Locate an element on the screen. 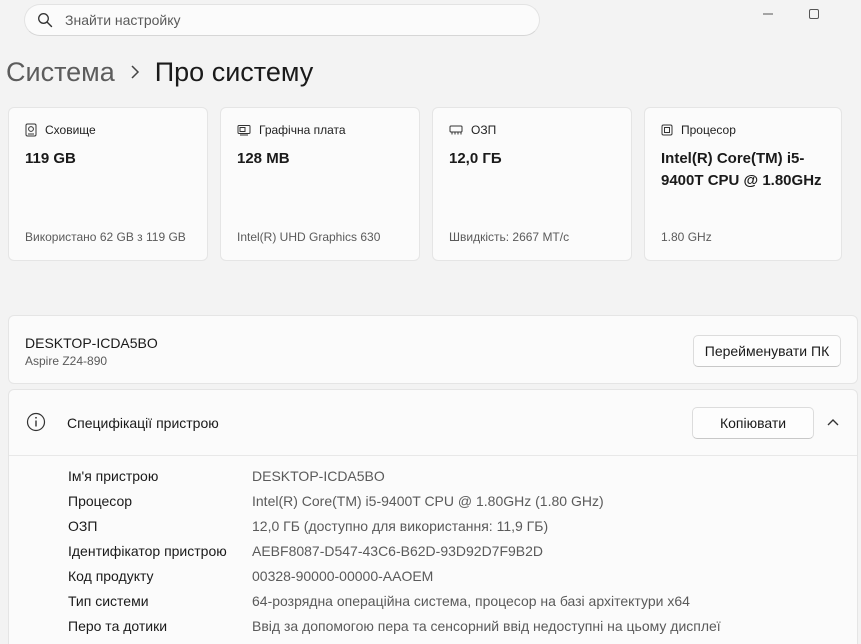  card-header: Процесор is located at coordinates (698, 130).